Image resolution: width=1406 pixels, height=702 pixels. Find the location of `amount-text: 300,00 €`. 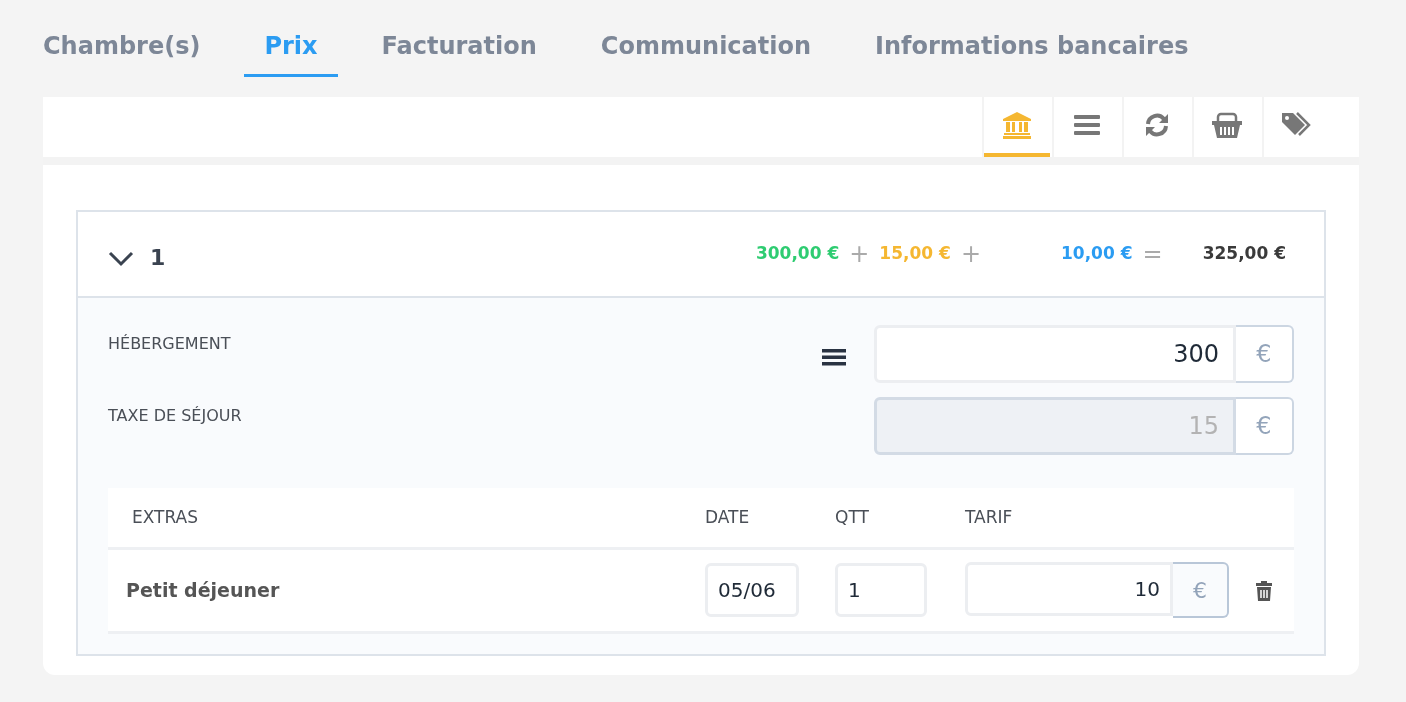

amount-text: 300,00 € is located at coordinates (797, 254).